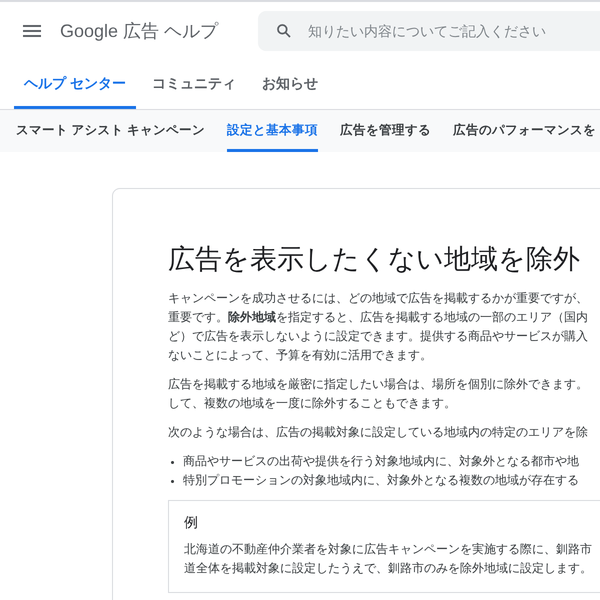 The width and height of the screenshot is (600, 600). Describe the element at coordinates (139, 31) in the screenshot. I see `site-title: Google 広告 ヘルプ` at that location.